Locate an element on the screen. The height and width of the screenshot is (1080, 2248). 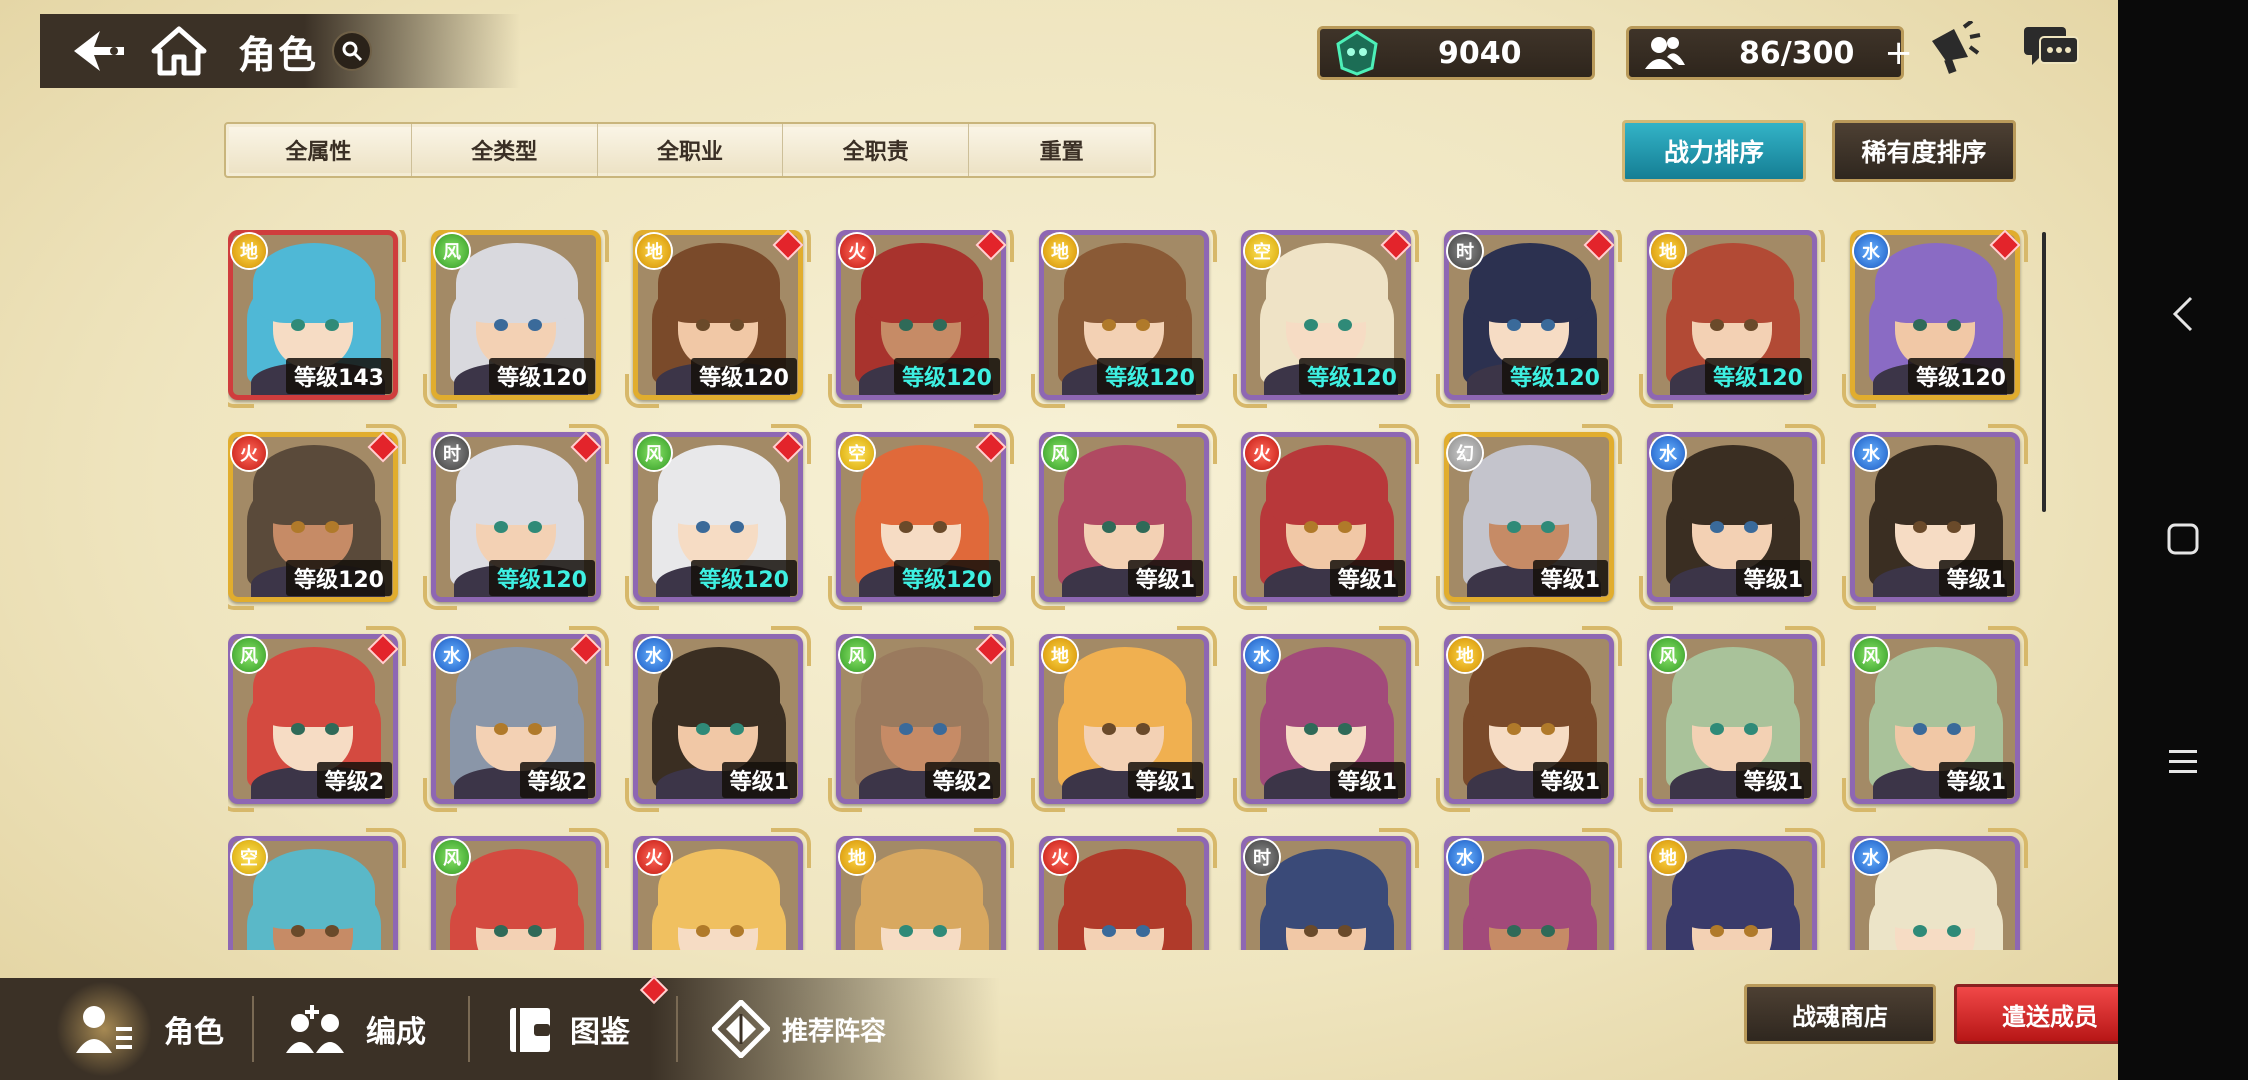
filter-class: 全职业 is located at coordinates (691, 150).